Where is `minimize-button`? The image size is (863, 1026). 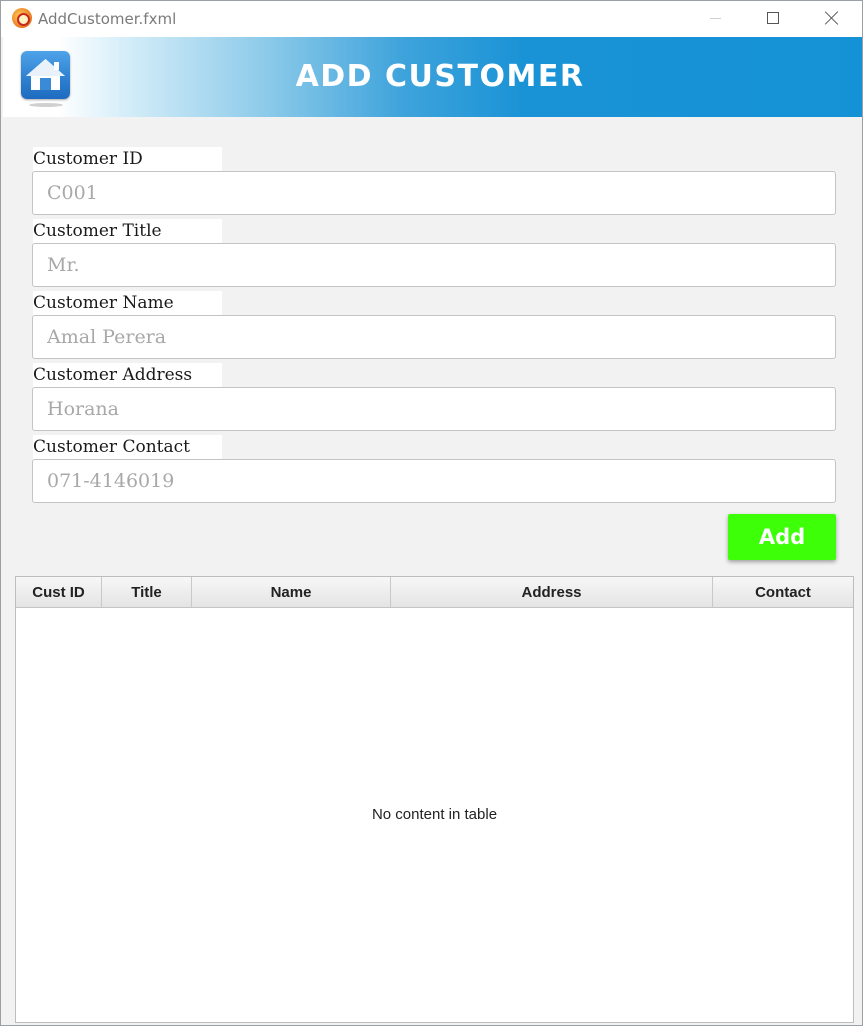
minimize-button is located at coordinates (715, 18).